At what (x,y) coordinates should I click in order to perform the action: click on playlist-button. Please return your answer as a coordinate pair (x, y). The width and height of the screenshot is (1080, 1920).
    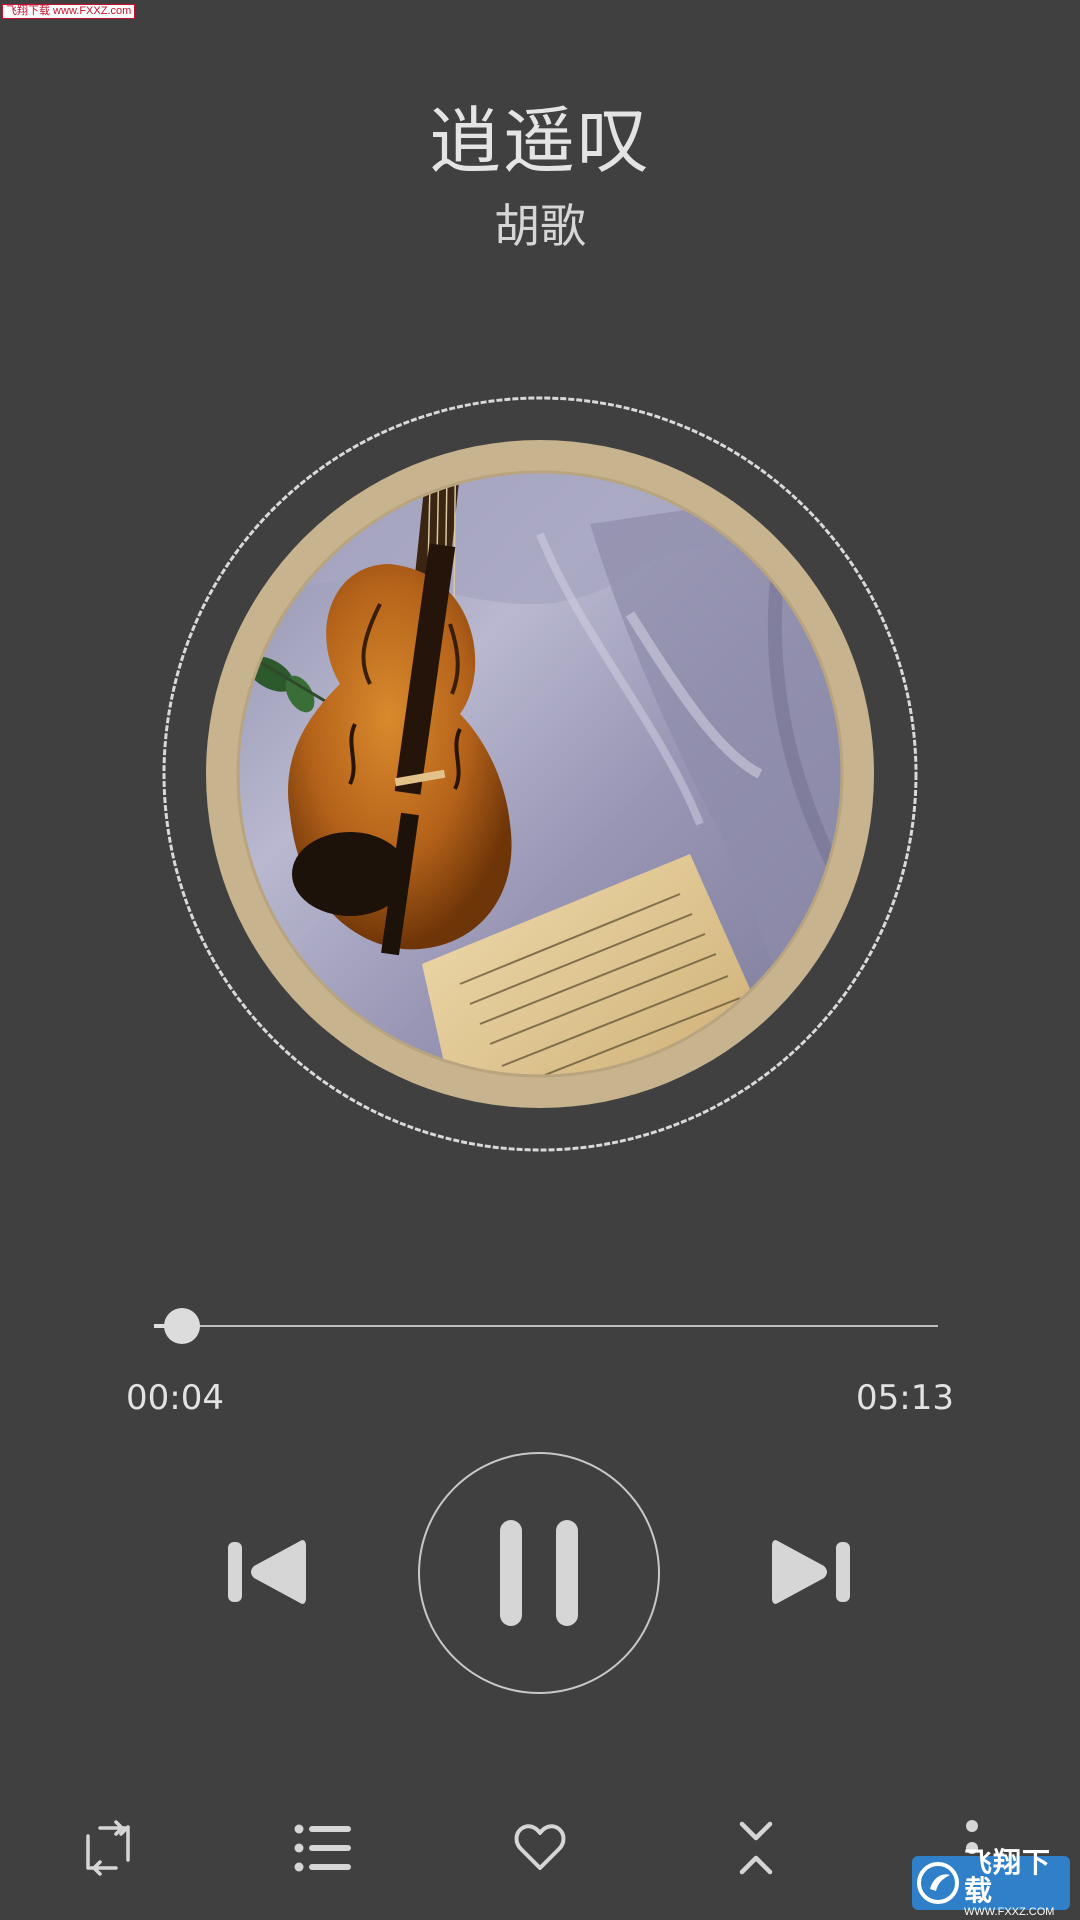
    Looking at the image, I should click on (323, 1848).